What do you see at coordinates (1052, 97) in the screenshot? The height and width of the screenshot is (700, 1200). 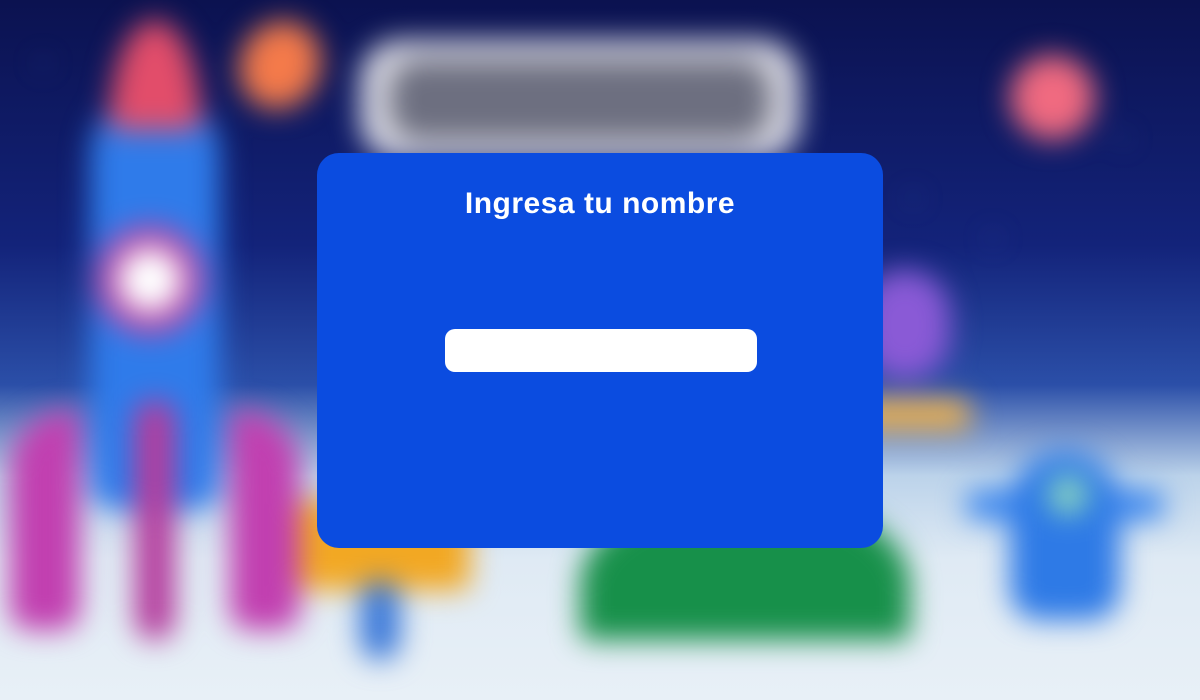 I see `pink-planet-illustration` at bounding box center [1052, 97].